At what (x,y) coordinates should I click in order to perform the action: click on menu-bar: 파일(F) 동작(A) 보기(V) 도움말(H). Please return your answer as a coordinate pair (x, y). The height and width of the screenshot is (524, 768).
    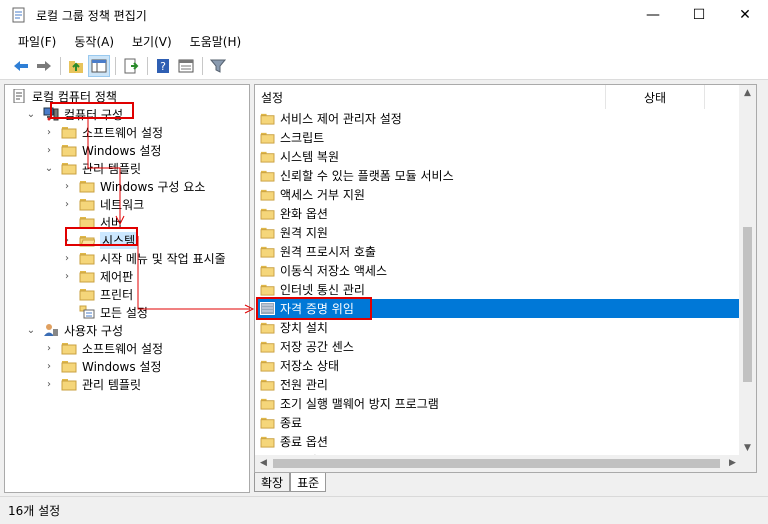
    Looking at the image, I should click on (384, 41).